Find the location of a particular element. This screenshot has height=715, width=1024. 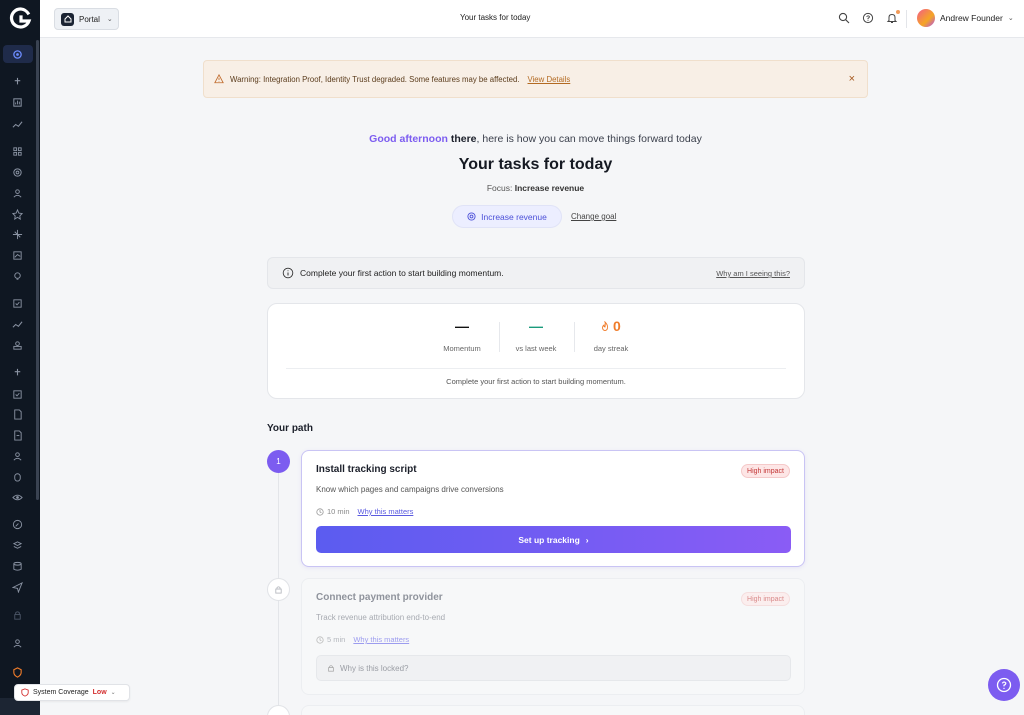

impact-badge: High impact is located at coordinates (765, 471).